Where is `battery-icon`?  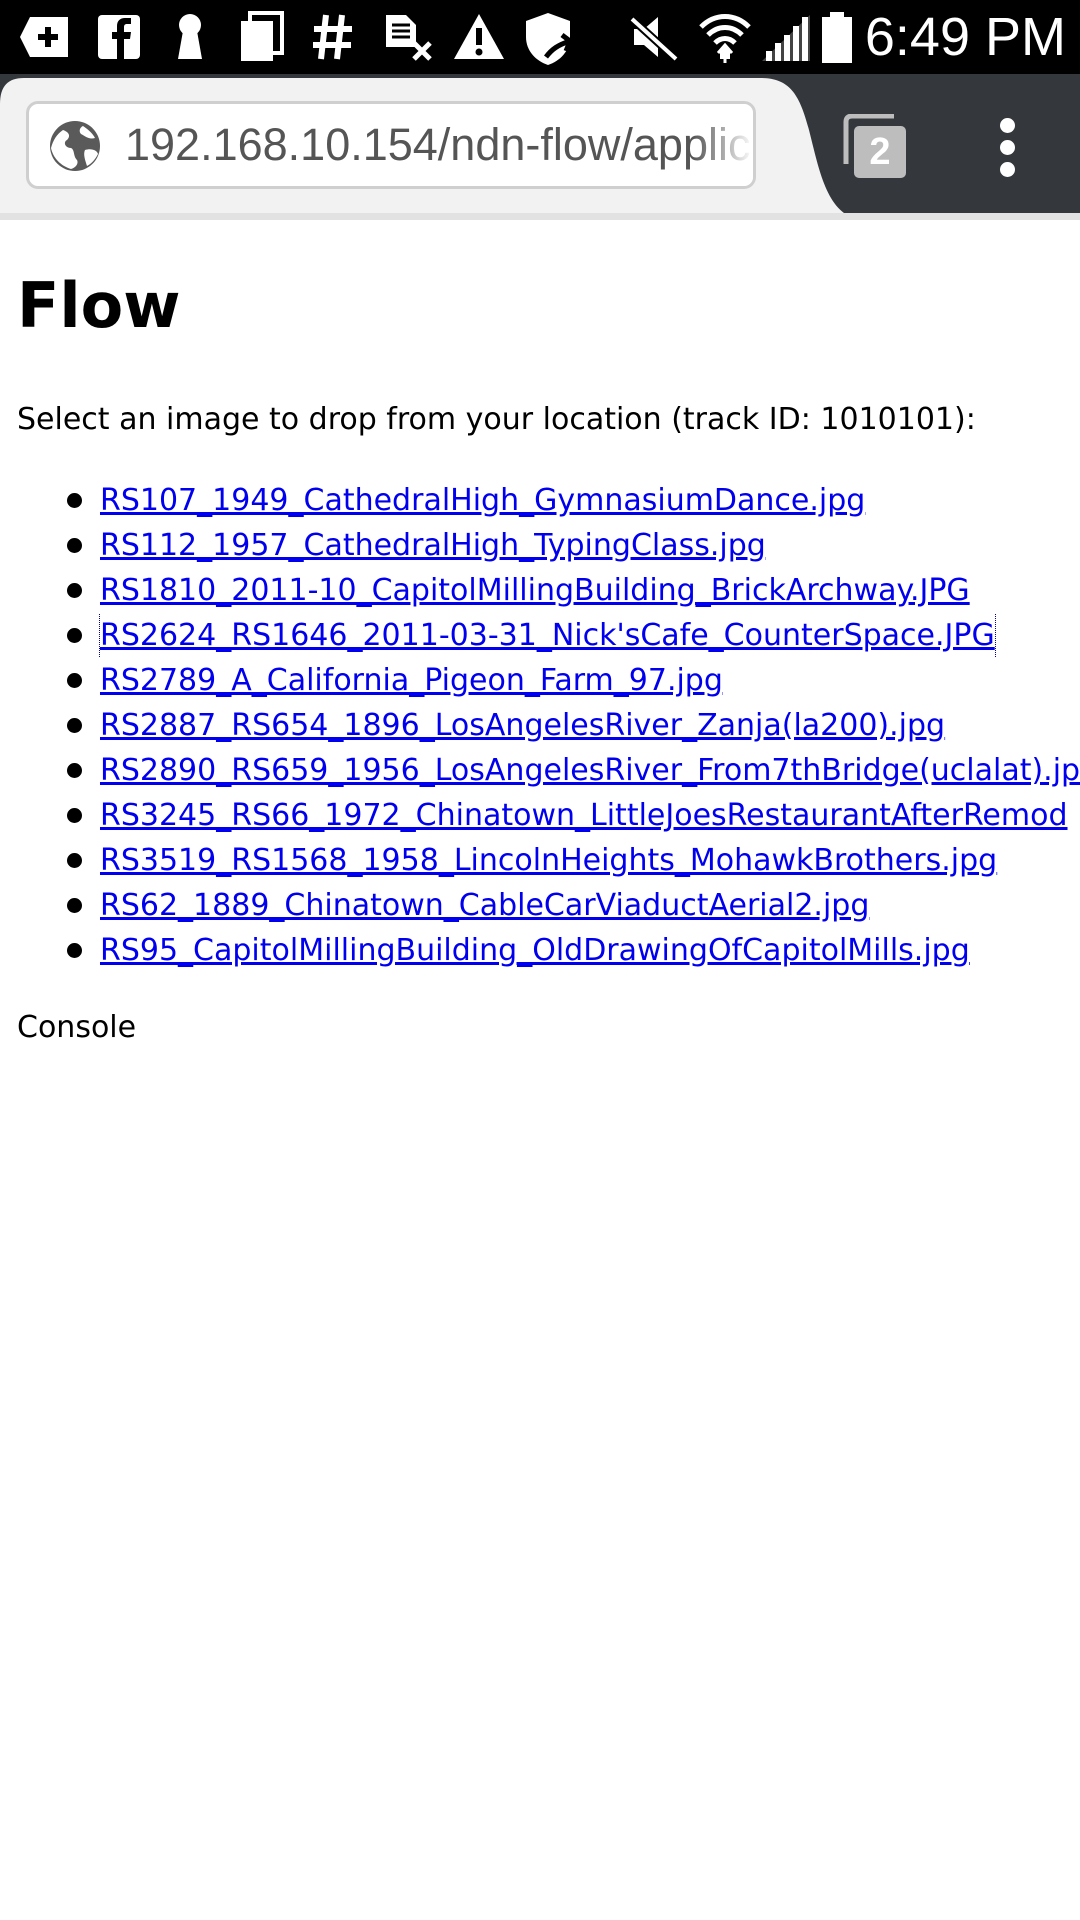 battery-icon is located at coordinates (837, 37).